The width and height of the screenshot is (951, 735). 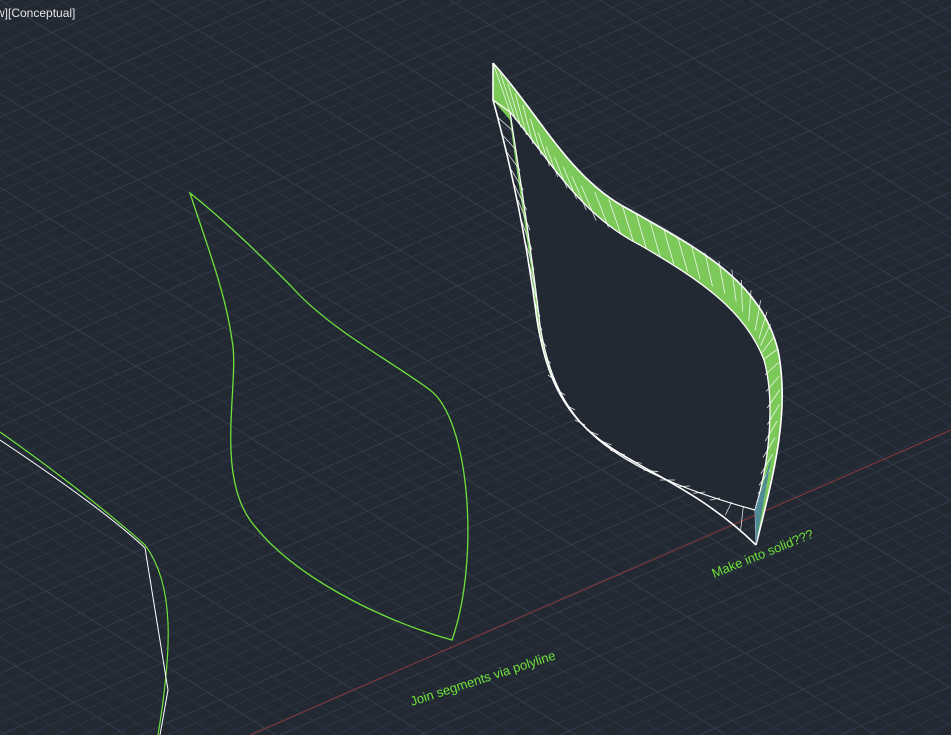 I want to click on viewport-controls-label: w][Conceptual], so click(x=37, y=13).